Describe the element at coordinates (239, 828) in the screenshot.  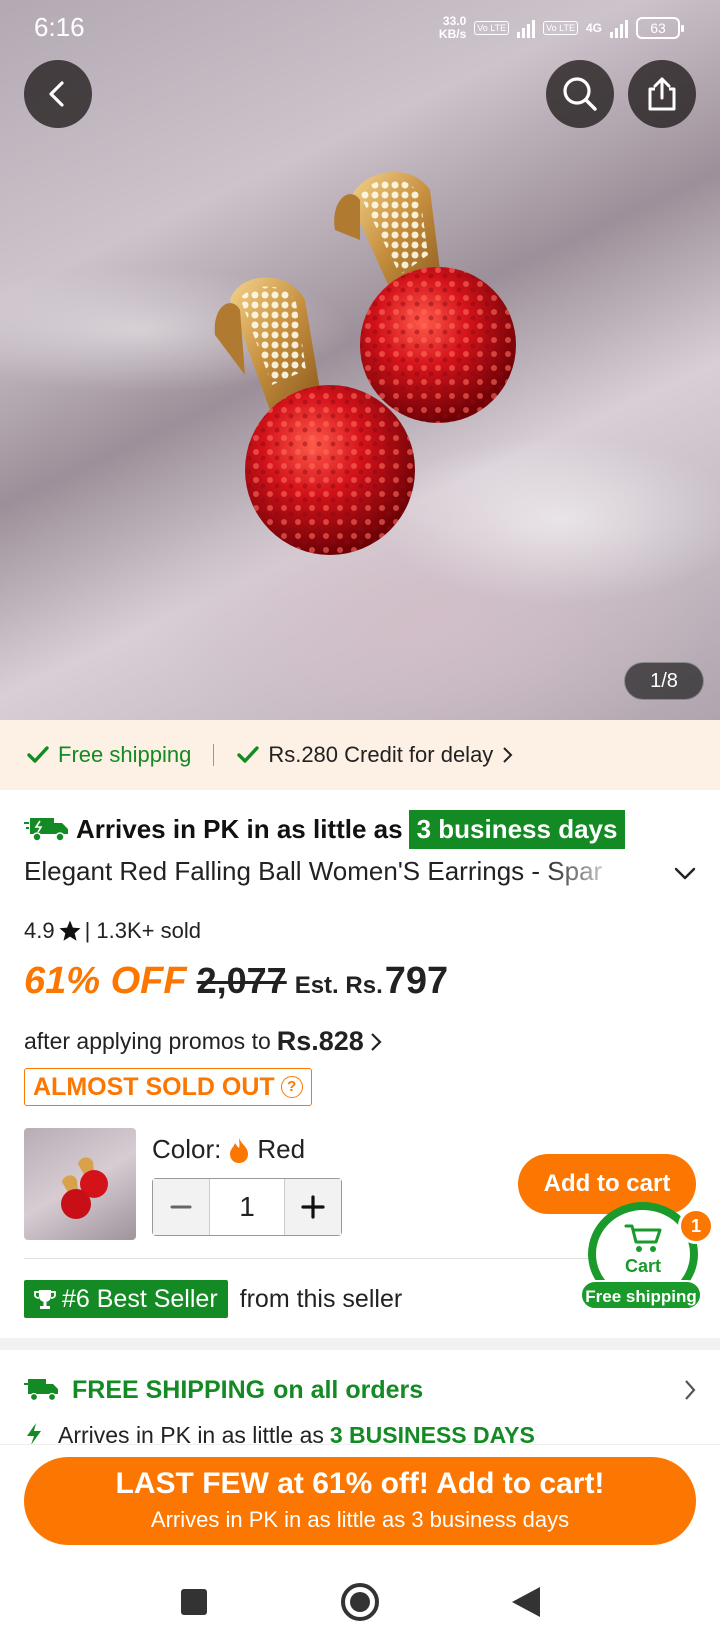
I see `delivery-prefix: Arrives in PK in as little as` at that location.